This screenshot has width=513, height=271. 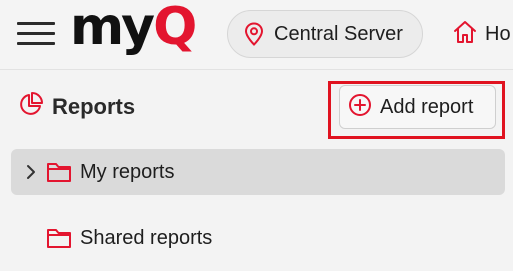 I want to click on home-link: Ho, so click(x=481, y=34).